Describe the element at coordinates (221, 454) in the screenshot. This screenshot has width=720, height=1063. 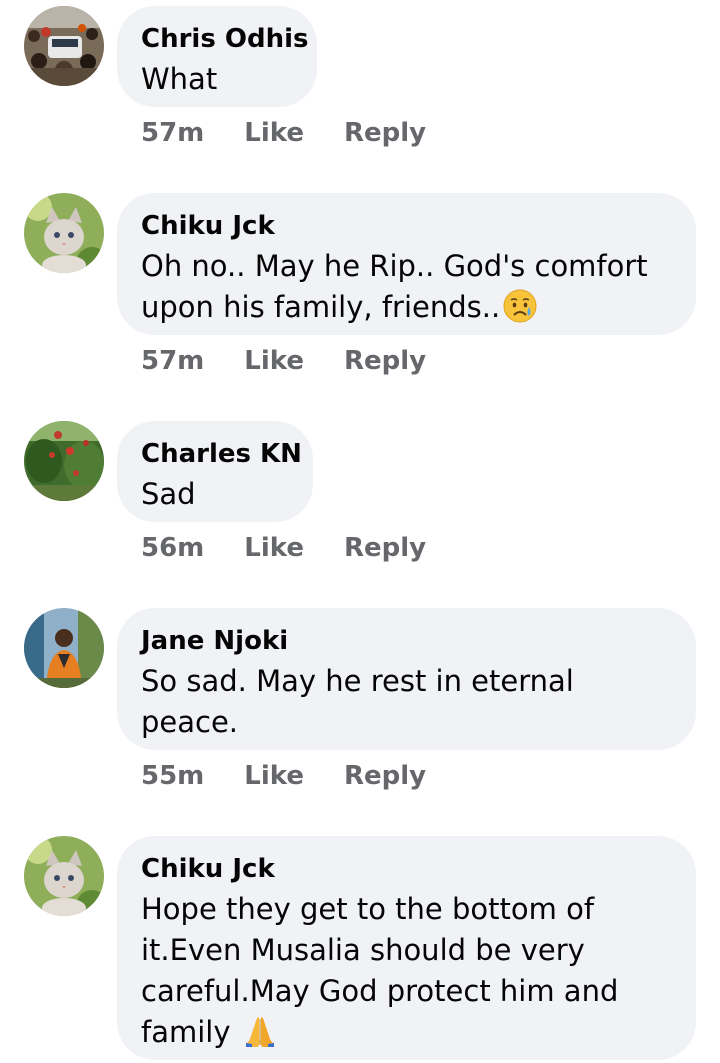
I see `comment-author: Charles KN` at that location.